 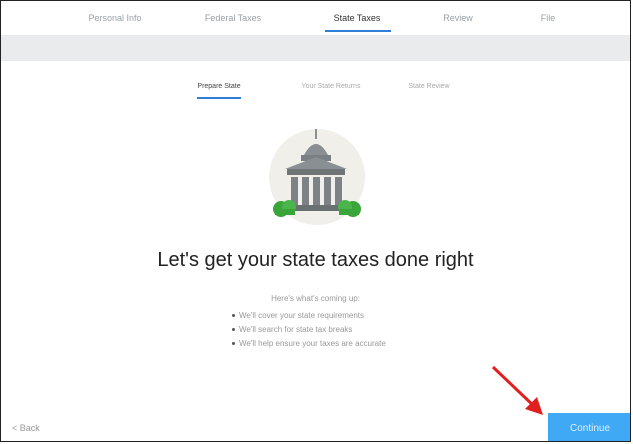 I want to click on tab-federal-taxes: Federal Taxes, so click(x=233, y=18).